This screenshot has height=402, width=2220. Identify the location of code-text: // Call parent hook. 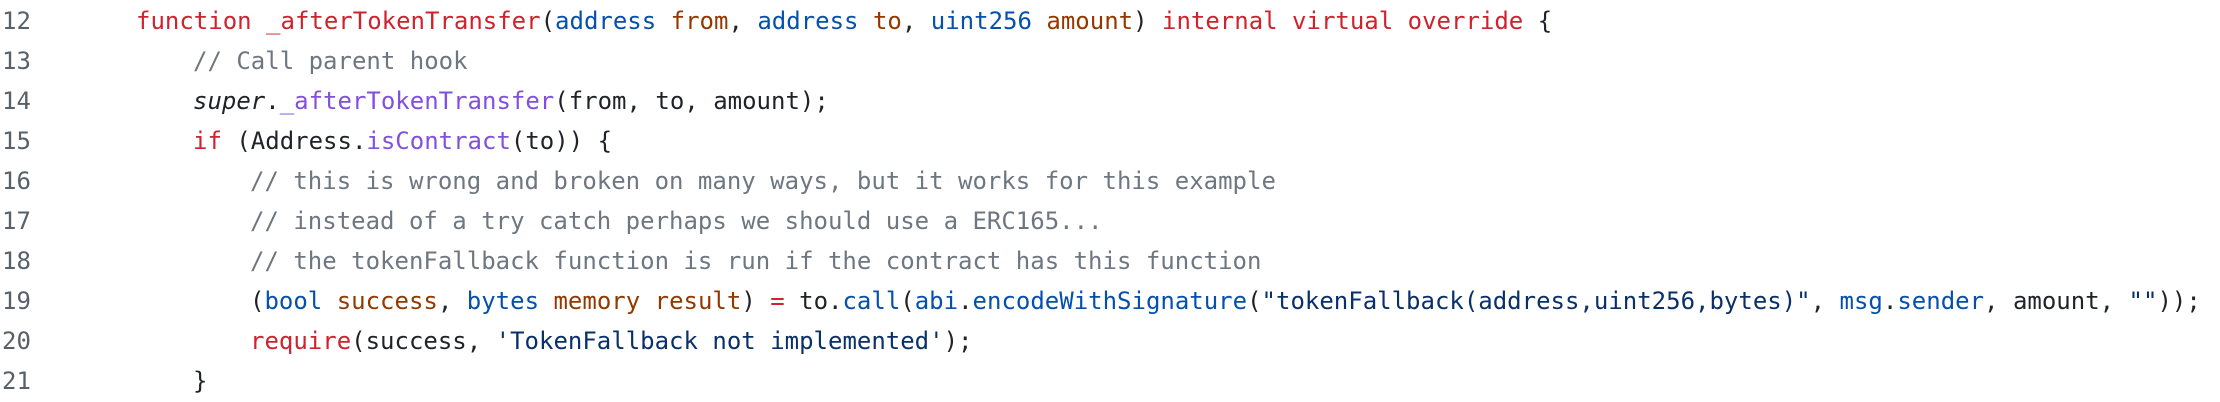
(330, 61).